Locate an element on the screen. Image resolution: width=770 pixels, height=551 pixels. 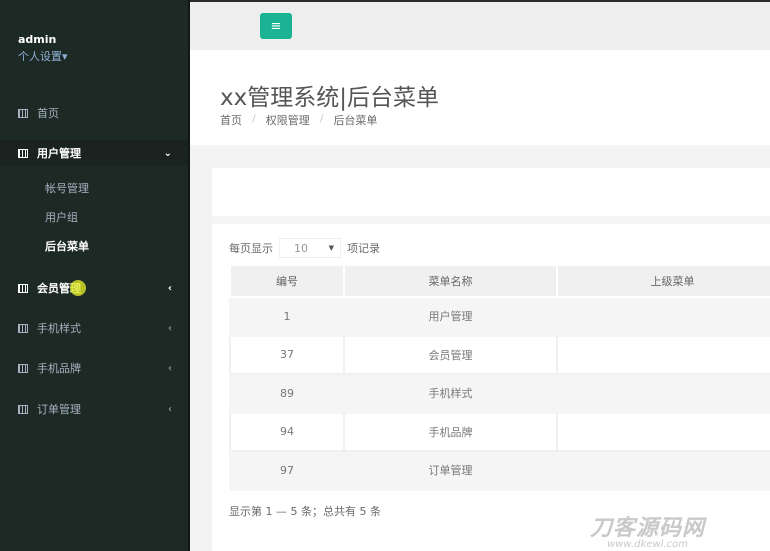
cell-name: 会员管理 is located at coordinates (450, 354).